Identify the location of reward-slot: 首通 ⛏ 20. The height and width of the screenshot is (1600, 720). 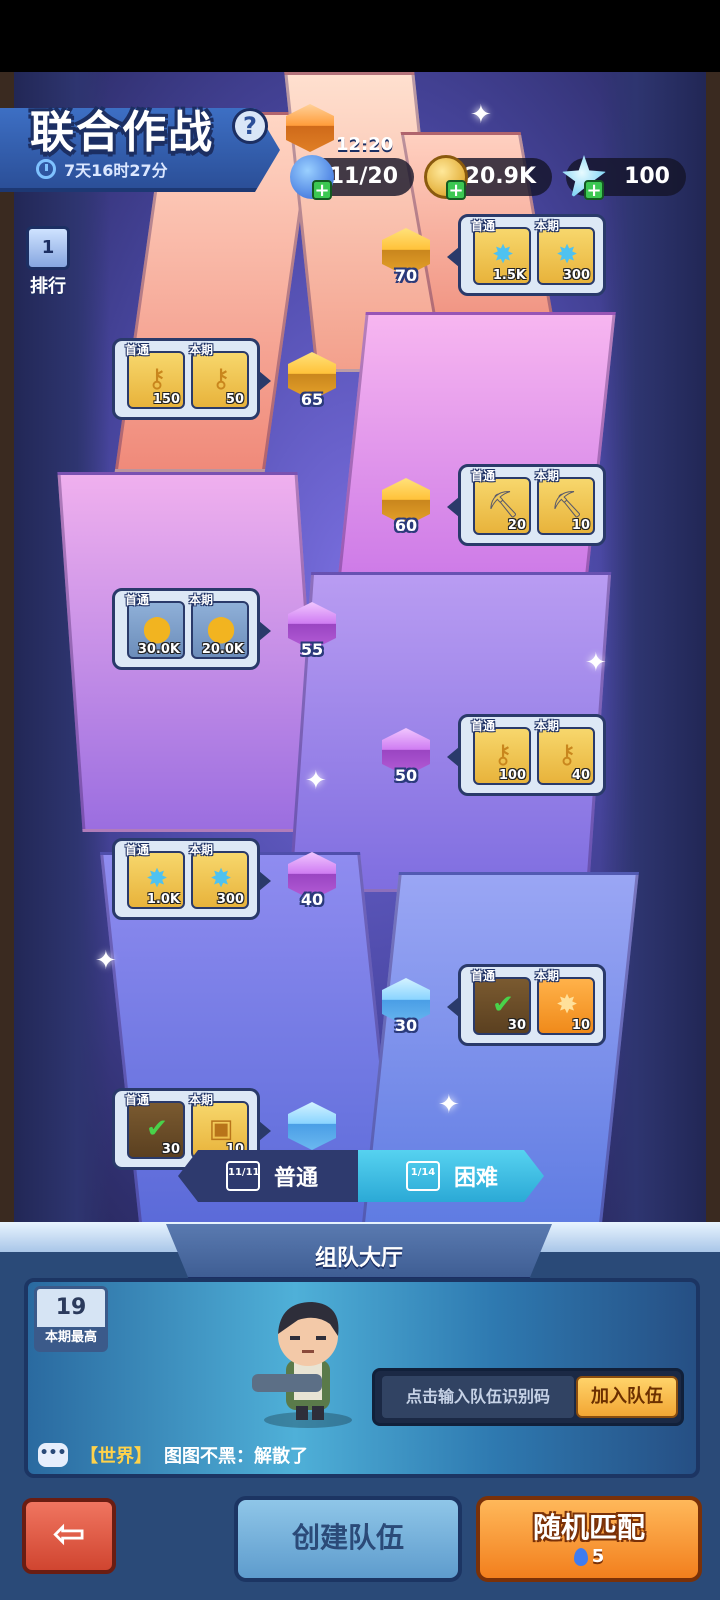
(501, 502).